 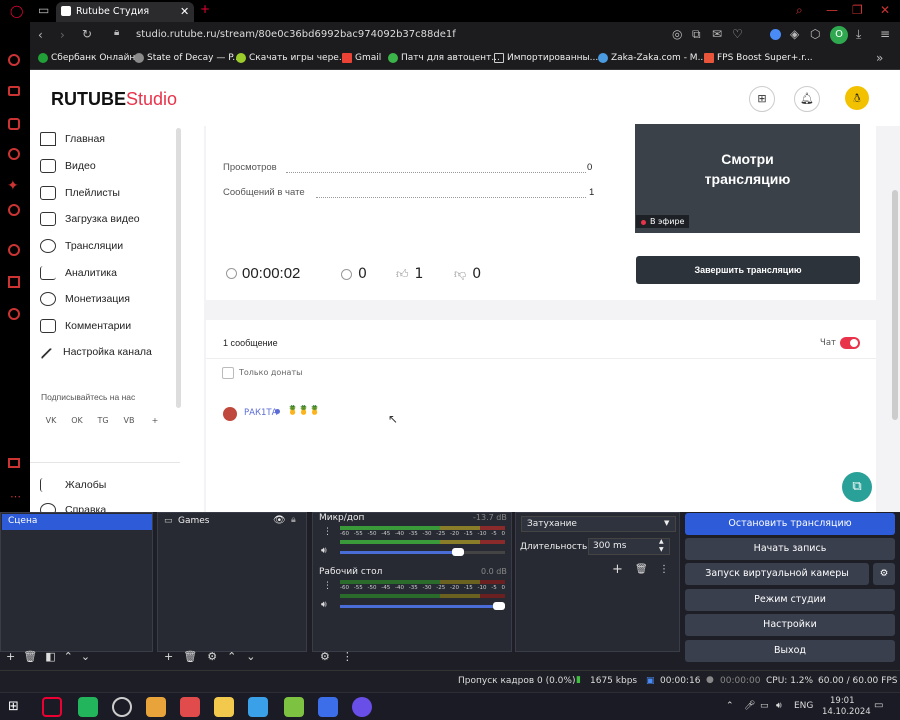 What do you see at coordinates (85, 326) in the screenshot?
I see `sidebar-item-comments: Комментарии` at bounding box center [85, 326].